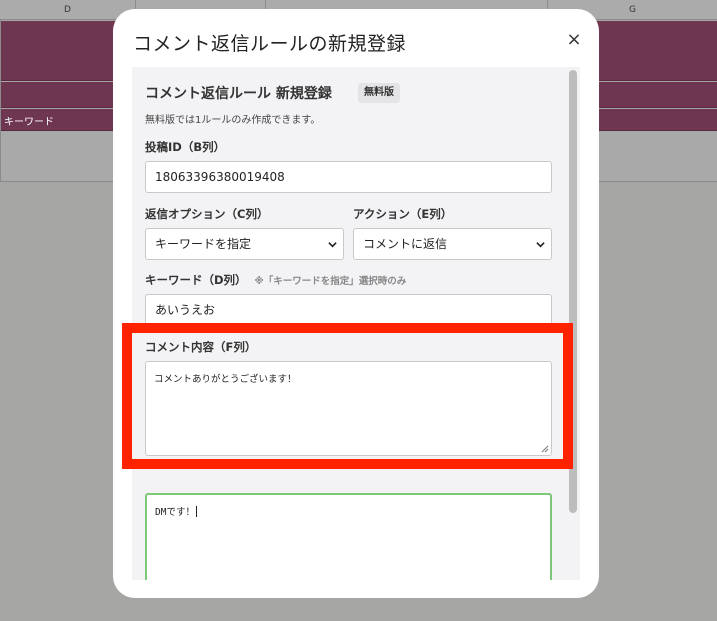  What do you see at coordinates (201, 347) in the screenshot?
I see `comment-label: コメント内容（F列）` at bounding box center [201, 347].